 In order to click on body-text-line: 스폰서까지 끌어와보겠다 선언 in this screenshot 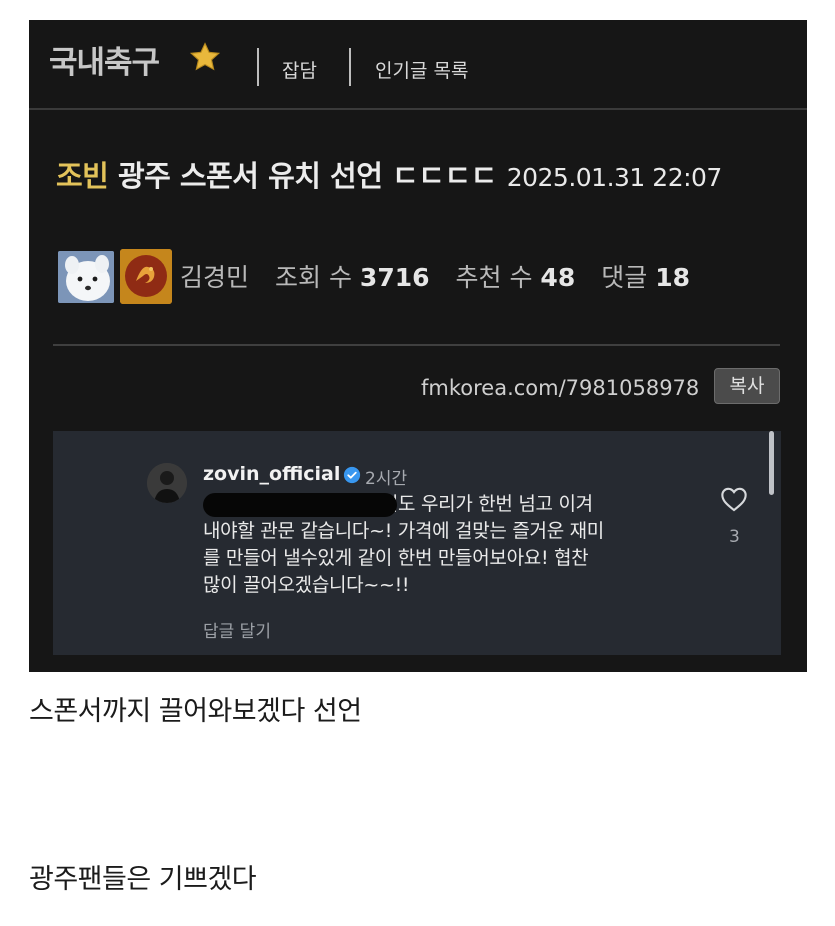, I will do `click(195, 711)`.